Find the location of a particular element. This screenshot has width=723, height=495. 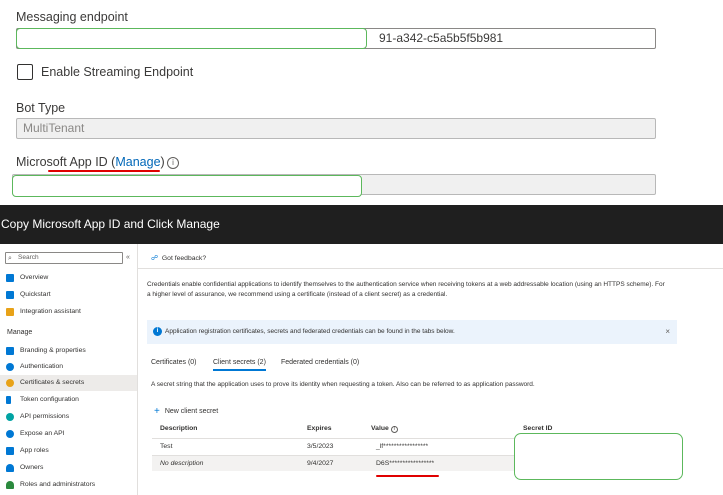

bot-type-label: Bot Type is located at coordinates (41, 108).